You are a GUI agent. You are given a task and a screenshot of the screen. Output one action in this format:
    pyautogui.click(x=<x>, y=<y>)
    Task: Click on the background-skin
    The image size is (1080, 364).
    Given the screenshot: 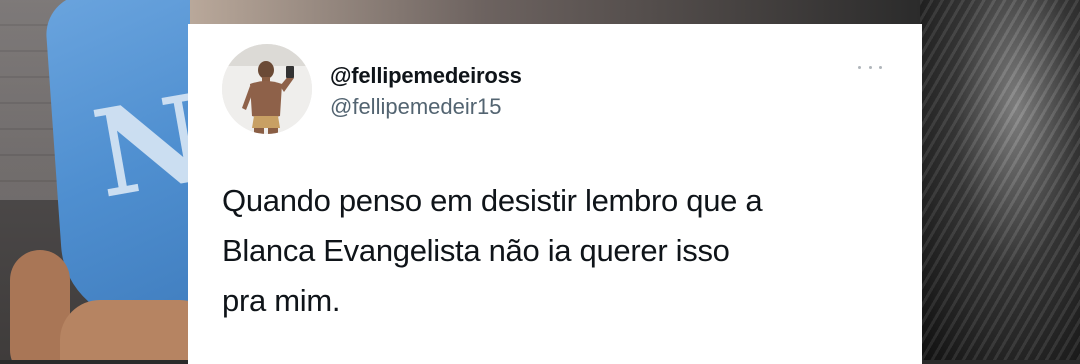 What is the action you would take?
    pyautogui.click(x=125, y=330)
    